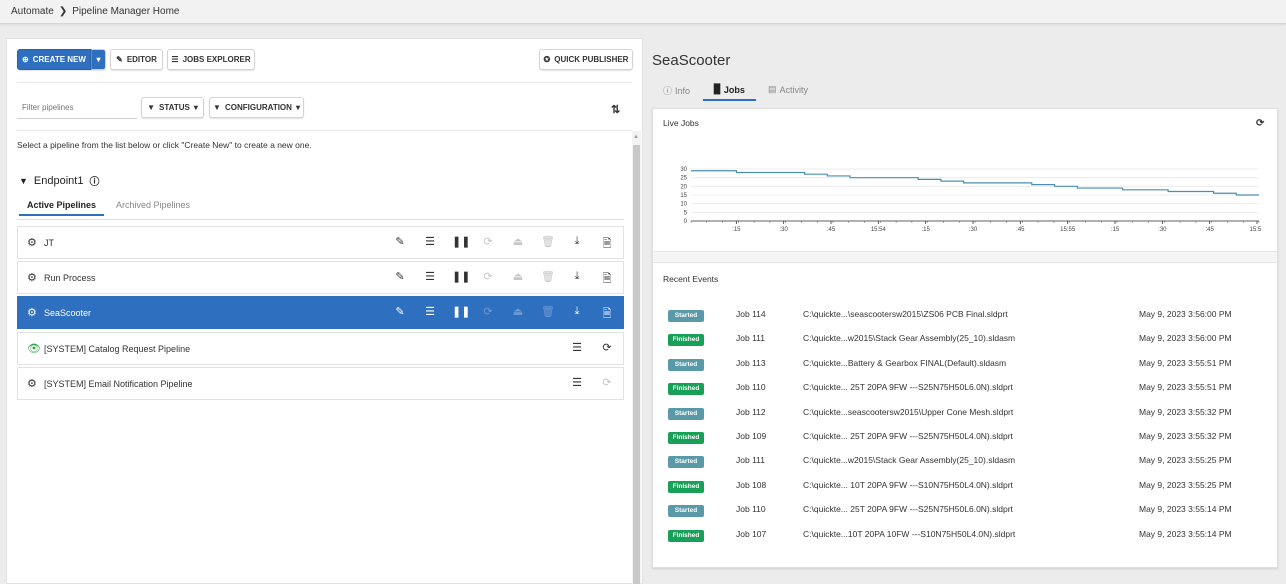 The image size is (1286, 584). What do you see at coordinates (320, 312) in the screenshot?
I see `pipeline-row-seascooter: ⚙ SeaScooter ✎ ☰ ❚❚ ⟳ ⏏ 🗑 ⤓ 🗎` at bounding box center [320, 312].